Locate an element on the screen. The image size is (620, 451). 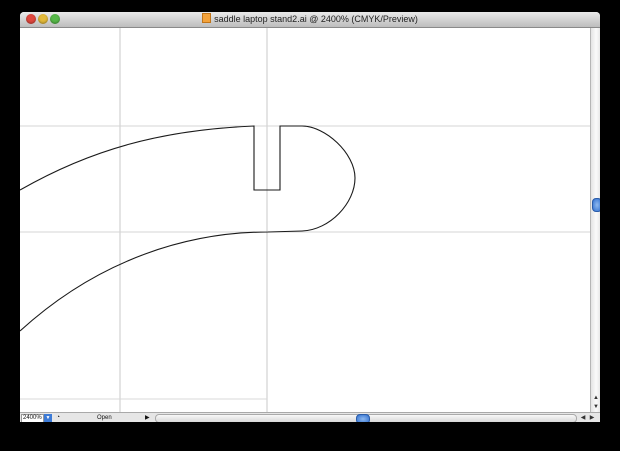
scroll-down-arrow-icon: ▼ is located at coordinates (596, 407).